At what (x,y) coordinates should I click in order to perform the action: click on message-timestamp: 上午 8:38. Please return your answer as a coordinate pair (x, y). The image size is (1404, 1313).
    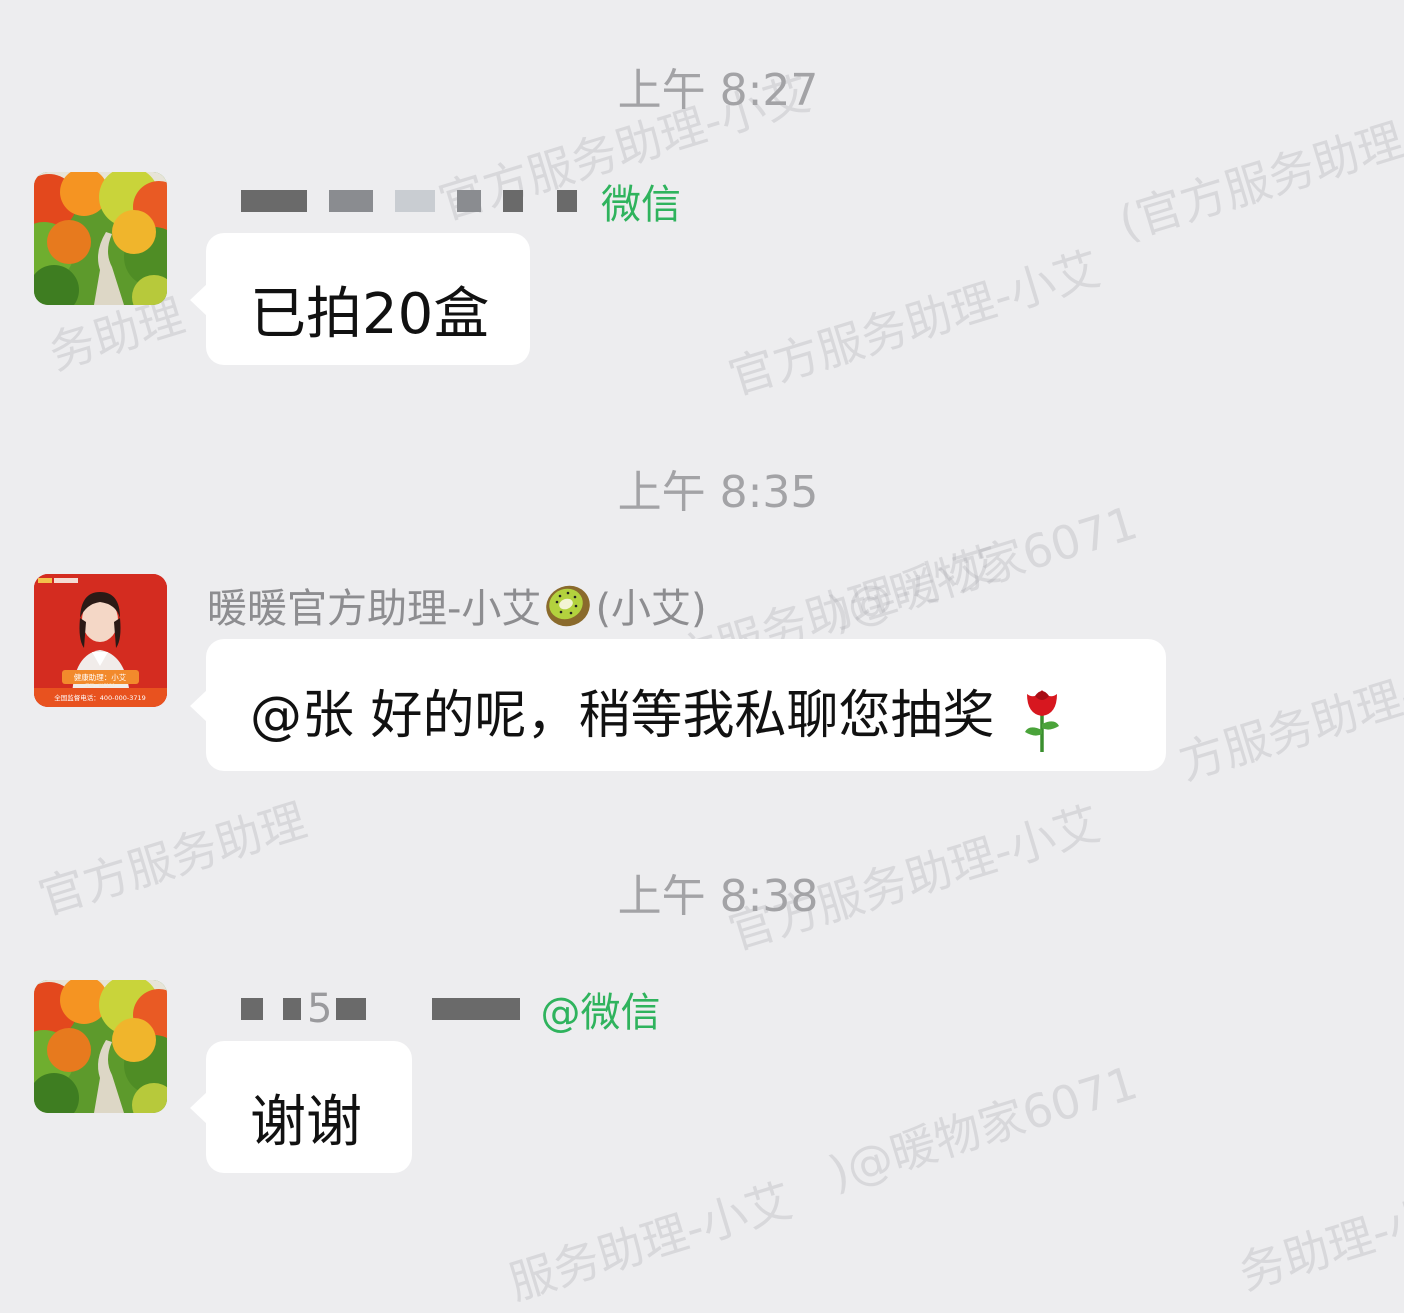
    Looking at the image, I should click on (718, 896).